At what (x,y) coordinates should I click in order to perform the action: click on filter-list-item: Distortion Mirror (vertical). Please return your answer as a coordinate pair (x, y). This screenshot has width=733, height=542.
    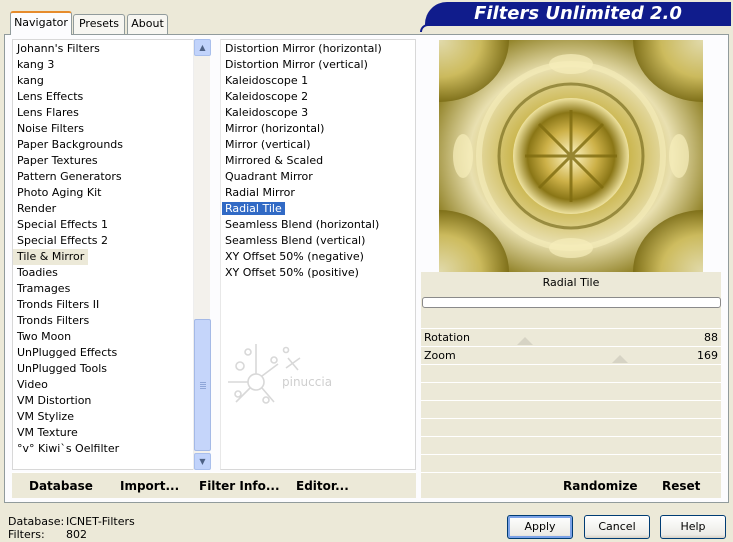
    Looking at the image, I should click on (318, 65).